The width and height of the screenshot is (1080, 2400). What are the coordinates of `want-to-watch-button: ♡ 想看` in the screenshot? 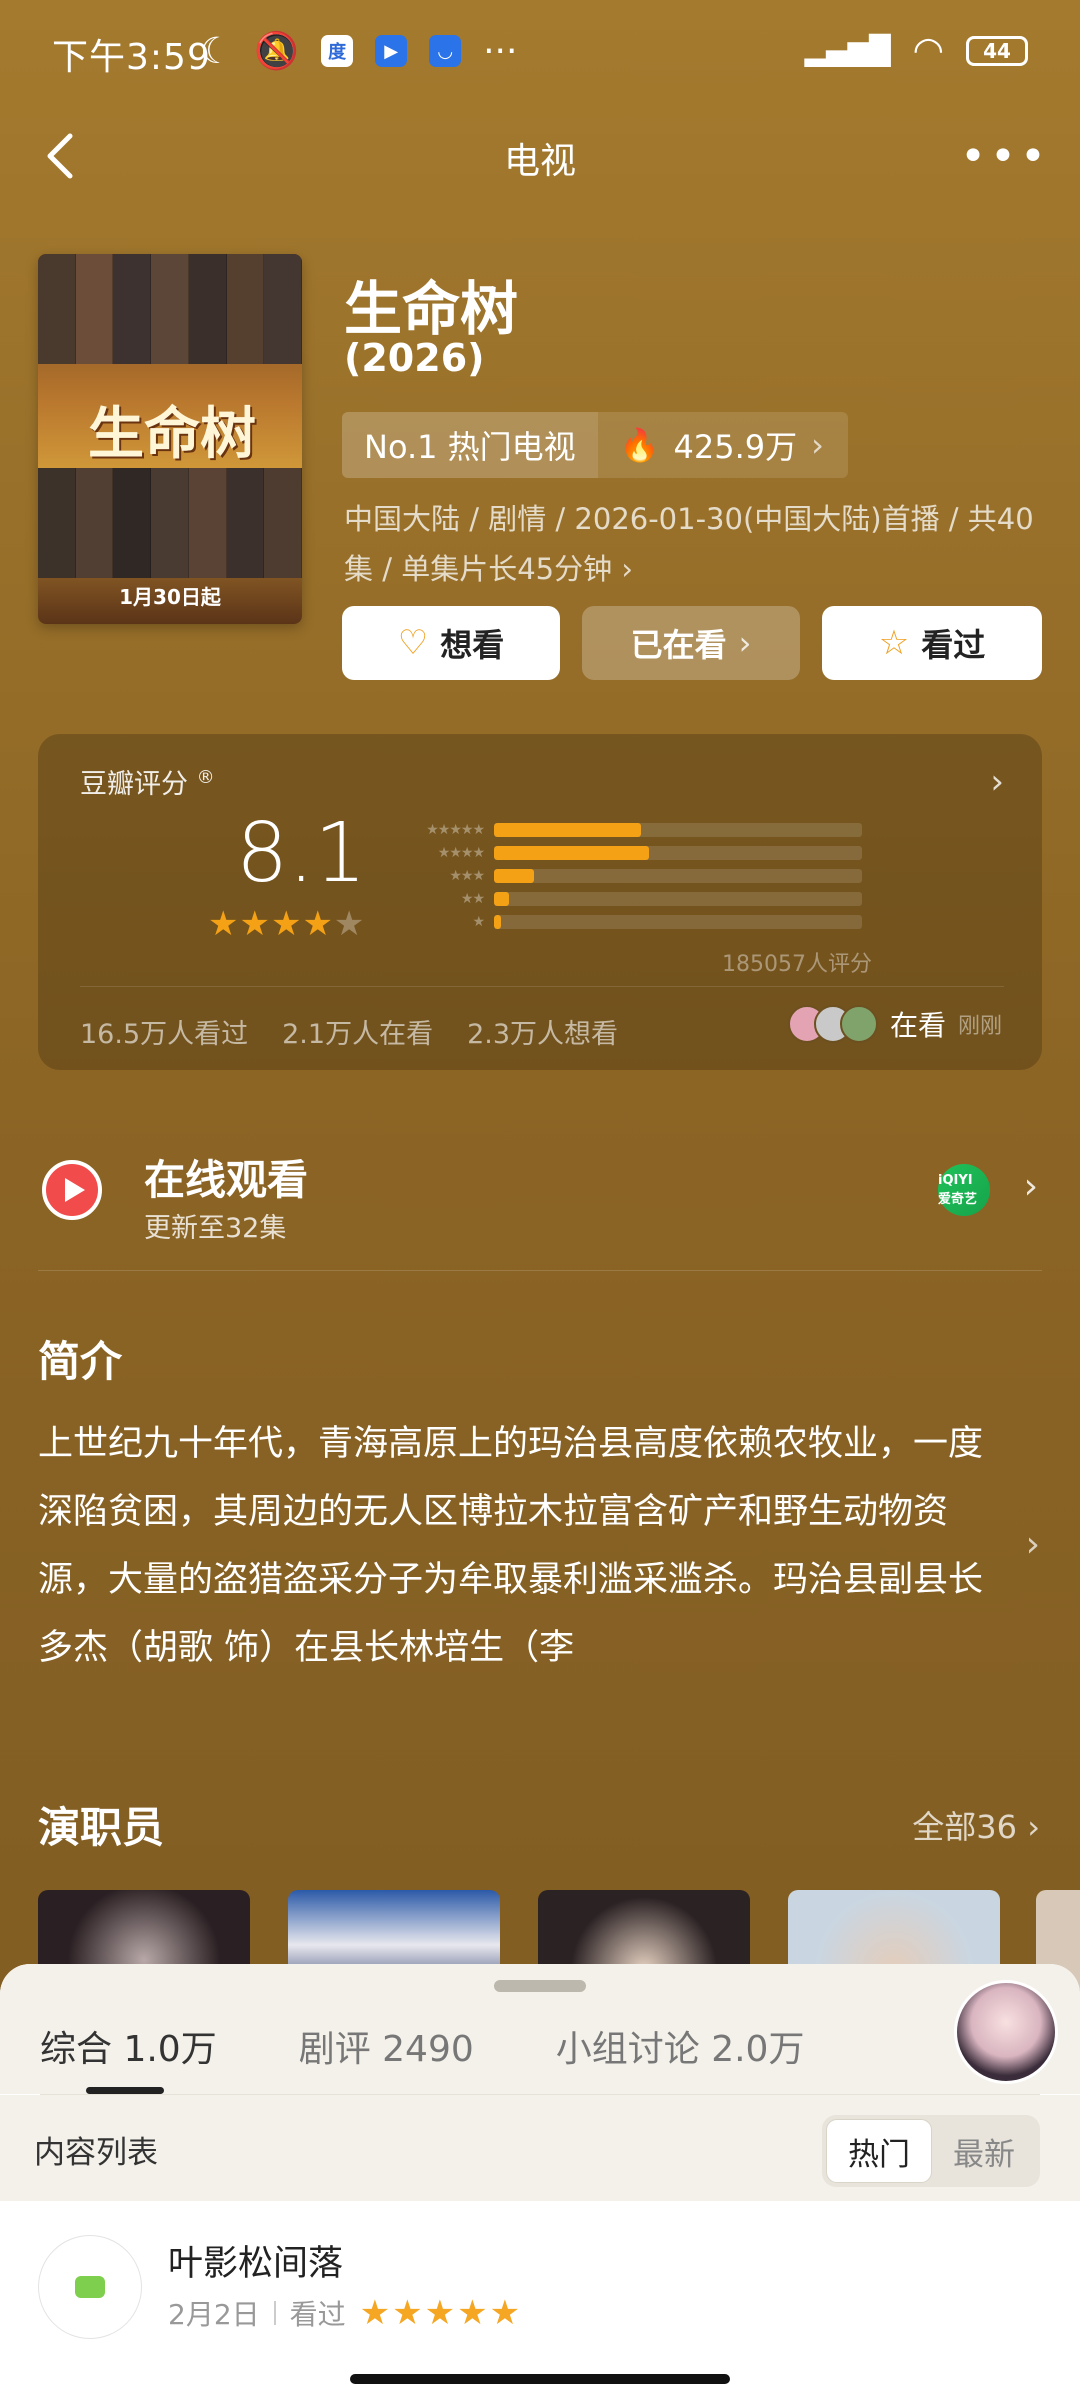 It's located at (451, 643).